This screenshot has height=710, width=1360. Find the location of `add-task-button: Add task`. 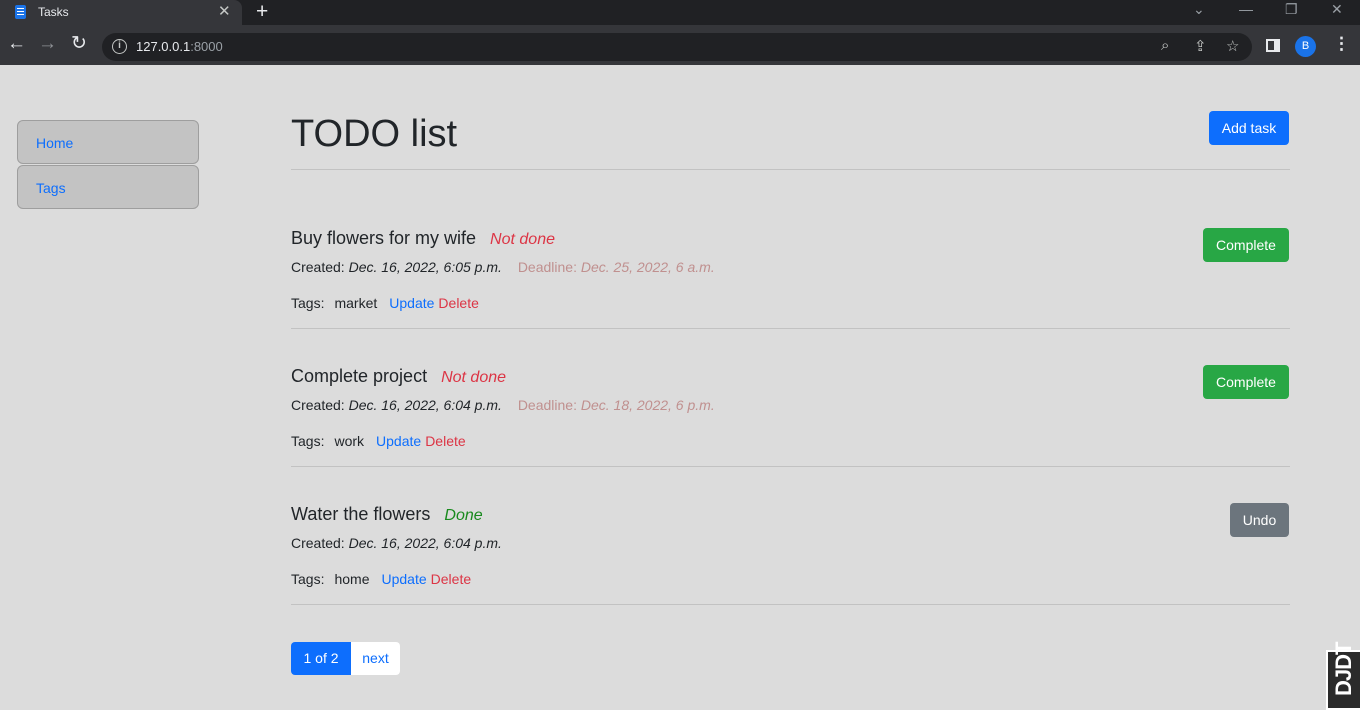

add-task-button: Add task is located at coordinates (1249, 128).